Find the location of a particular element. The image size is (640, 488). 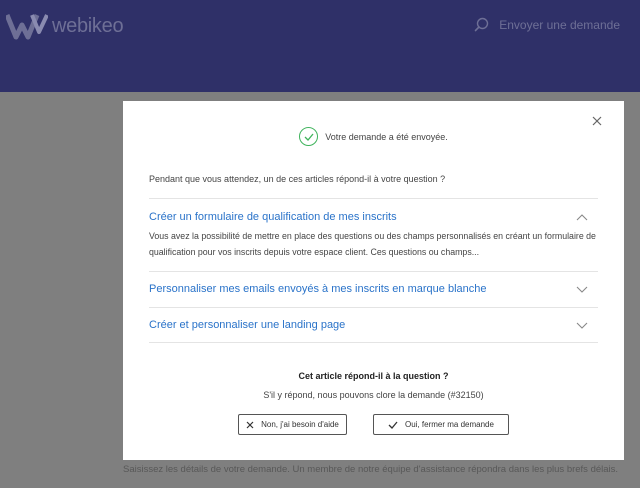

check-icon is located at coordinates (393, 425).